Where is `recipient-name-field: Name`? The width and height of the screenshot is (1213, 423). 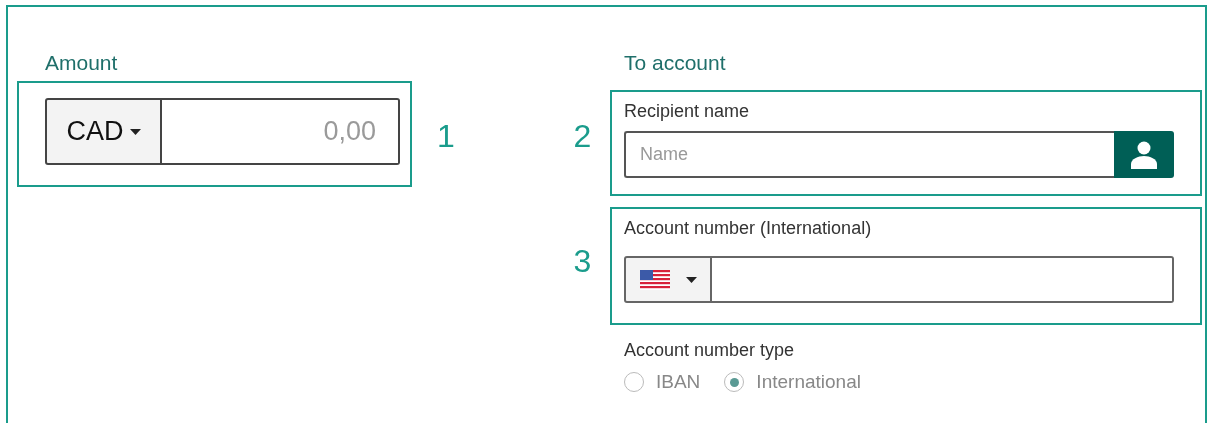 recipient-name-field: Name is located at coordinates (869, 154).